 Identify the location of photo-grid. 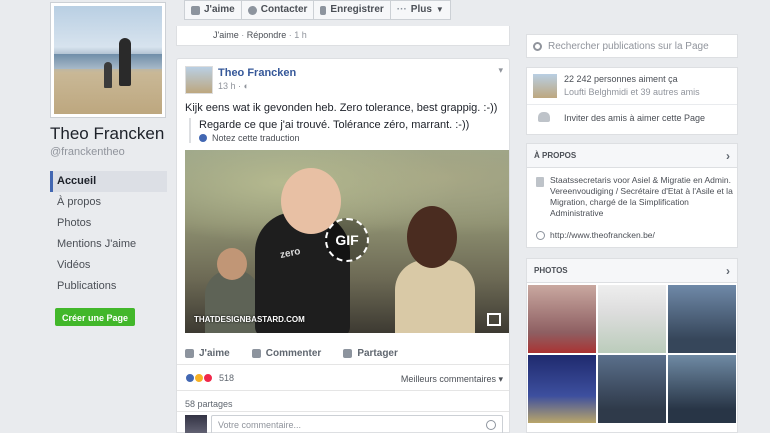
(632, 354).